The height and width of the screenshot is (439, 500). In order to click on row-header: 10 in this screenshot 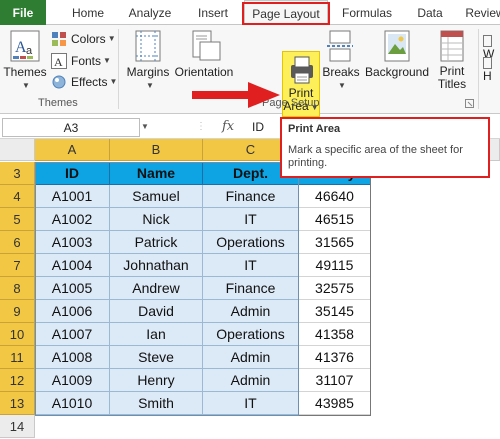, I will do `click(17, 334)`.